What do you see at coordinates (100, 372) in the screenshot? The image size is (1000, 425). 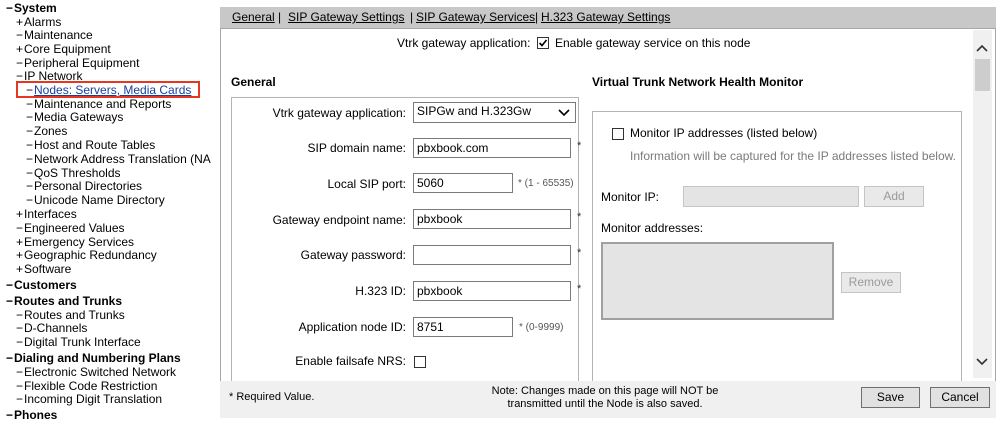 I see `nav-item-label: Electronic Switched Network` at bounding box center [100, 372].